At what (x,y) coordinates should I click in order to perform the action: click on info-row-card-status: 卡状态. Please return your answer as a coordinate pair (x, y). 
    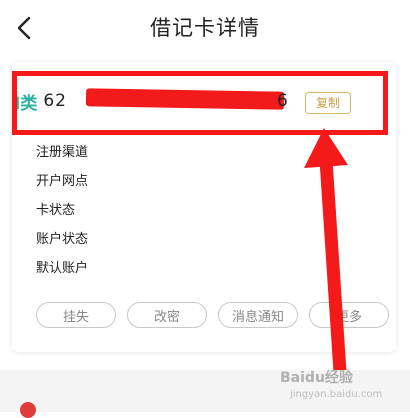
    Looking at the image, I should click on (56, 210).